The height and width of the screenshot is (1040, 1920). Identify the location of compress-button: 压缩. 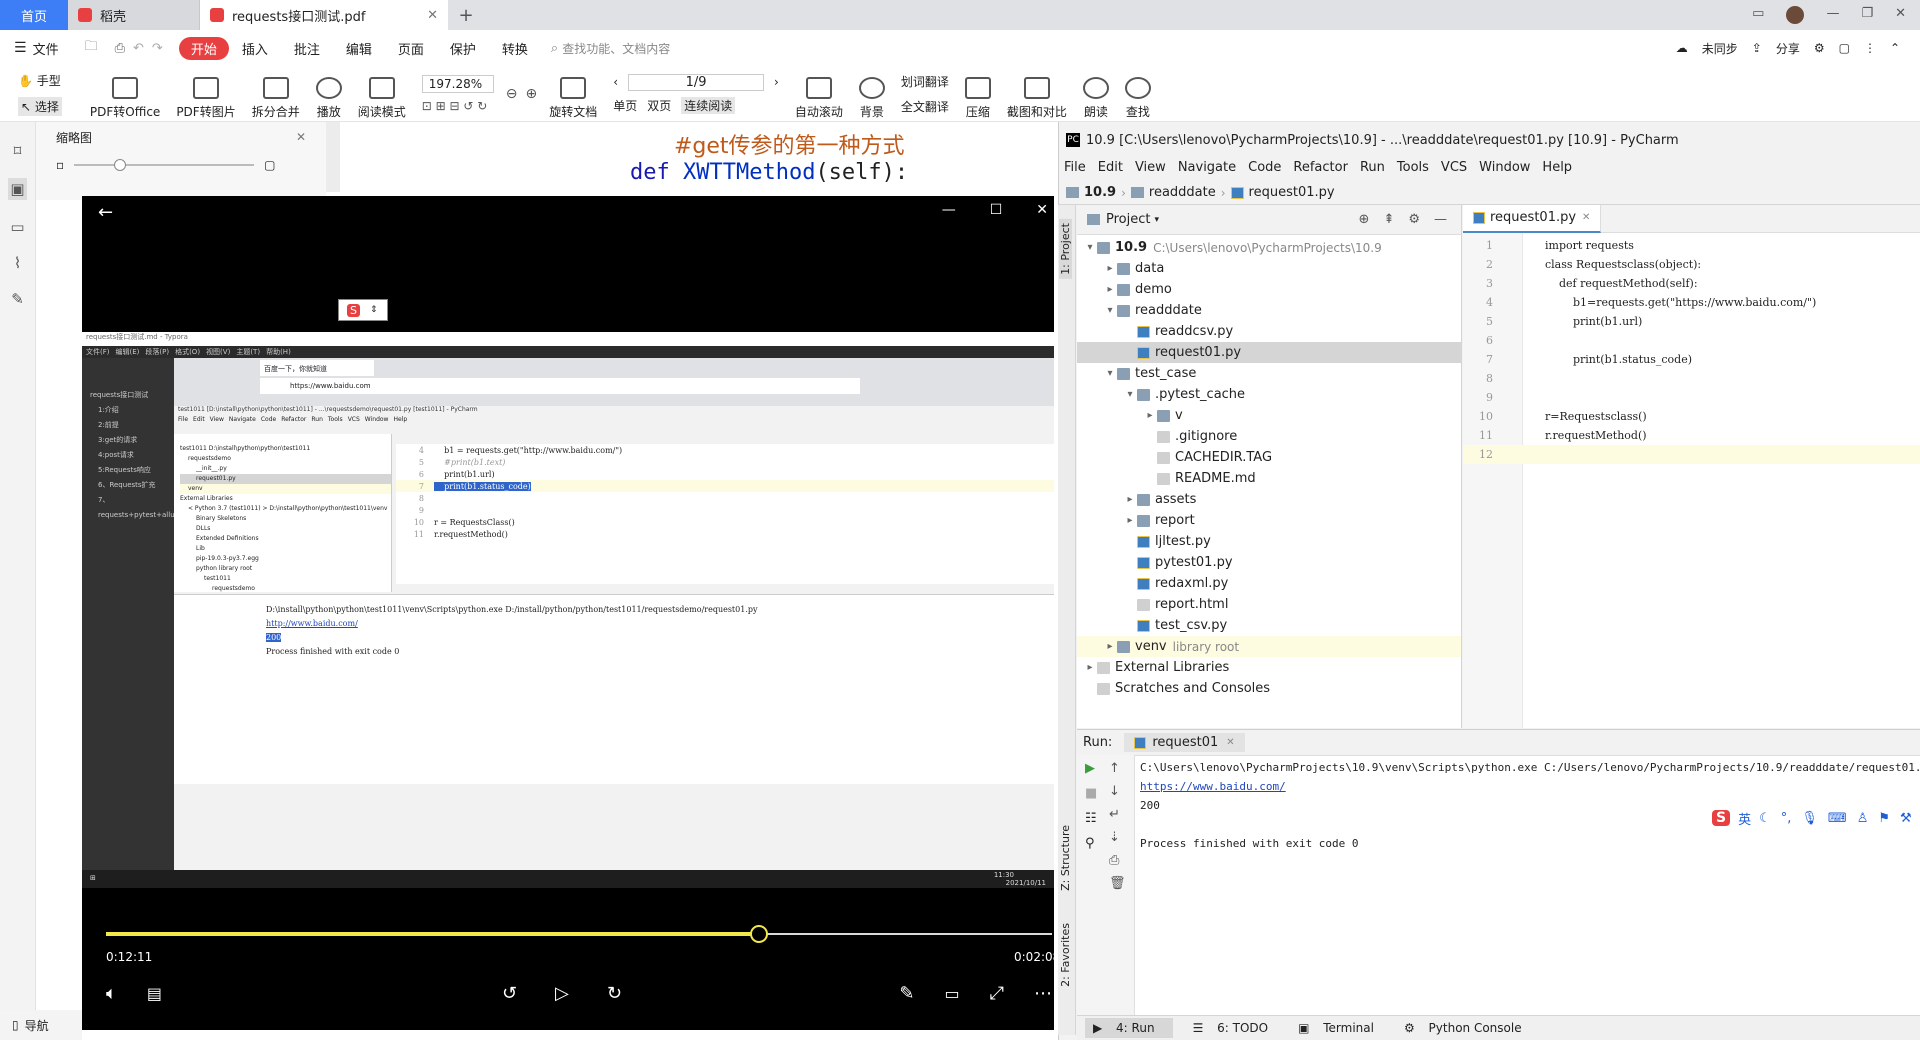
(977, 94).